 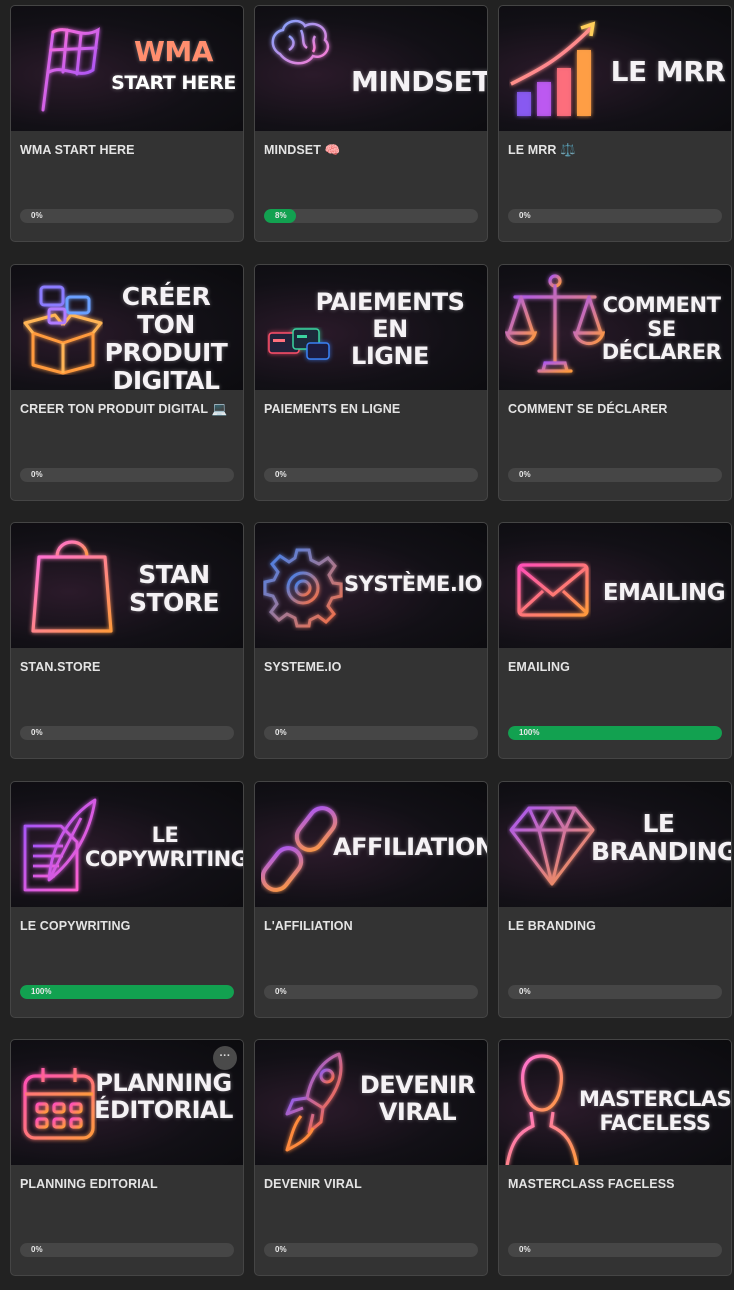 I want to click on more-options-button: ···, so click(x=225, y=1058).